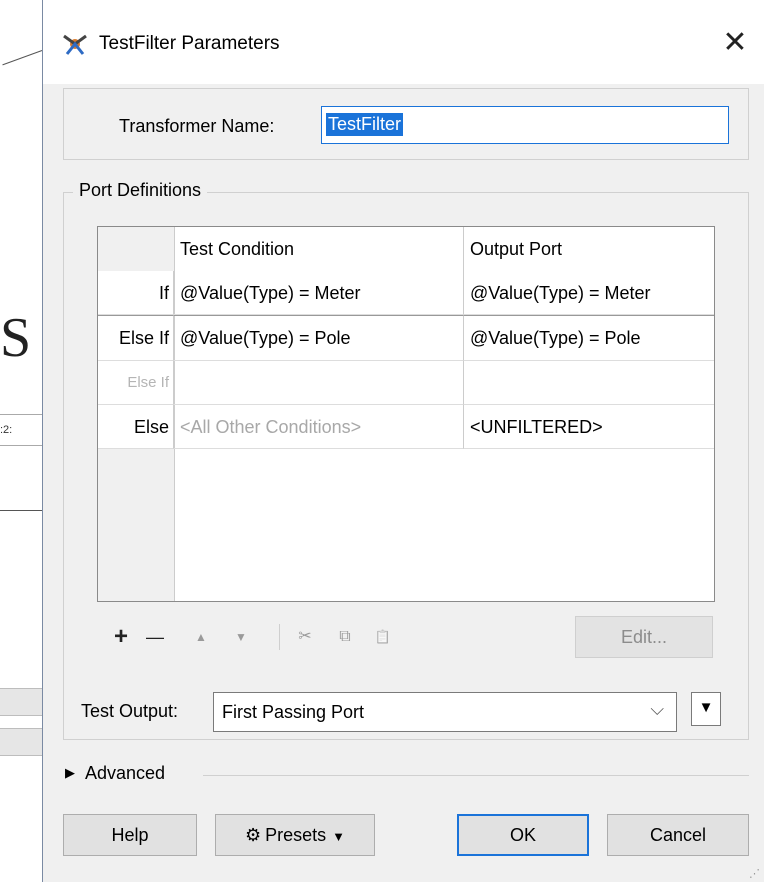 This screenshot has height=882, width=764. I want to click on row-keyword-if: If, so click(136, 293).